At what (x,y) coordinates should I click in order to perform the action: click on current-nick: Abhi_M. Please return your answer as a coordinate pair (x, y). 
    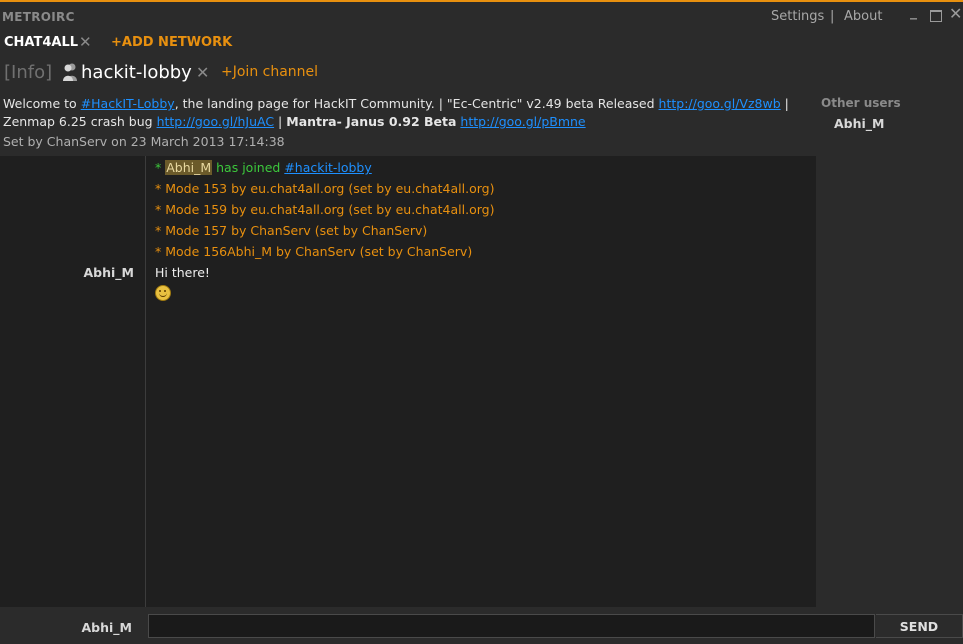
    Looking at the image, I should click on (107, 627).